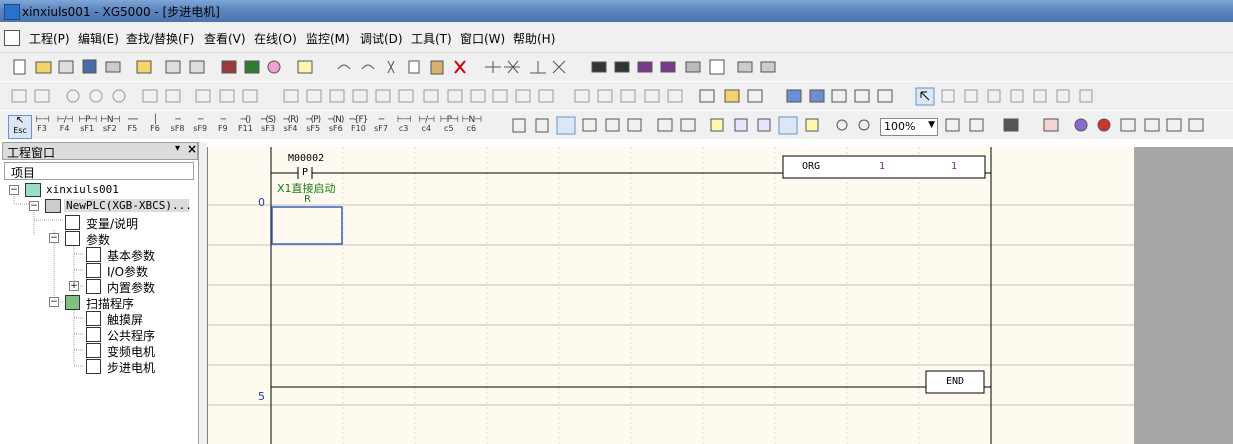 The image size is (1233, 444). What do you see at coordinates (96, 96) in the screenshot?
I see `stop-icon` at bounding box center [96, 96].